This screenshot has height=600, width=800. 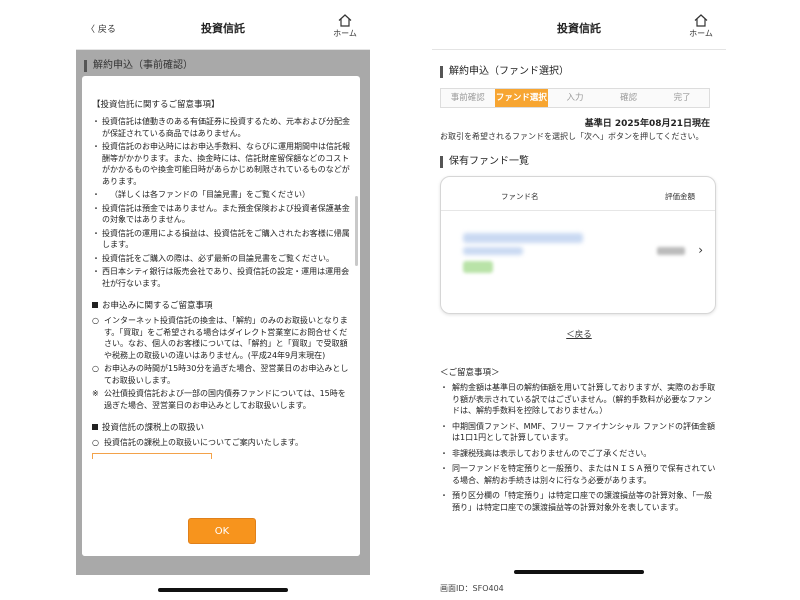 I want to click on dialog-footer: OK, so click(x=221, y=532).